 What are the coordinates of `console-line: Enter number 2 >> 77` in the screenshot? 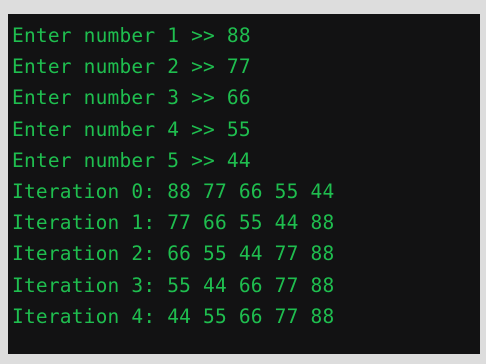 It's located at (131, 67).